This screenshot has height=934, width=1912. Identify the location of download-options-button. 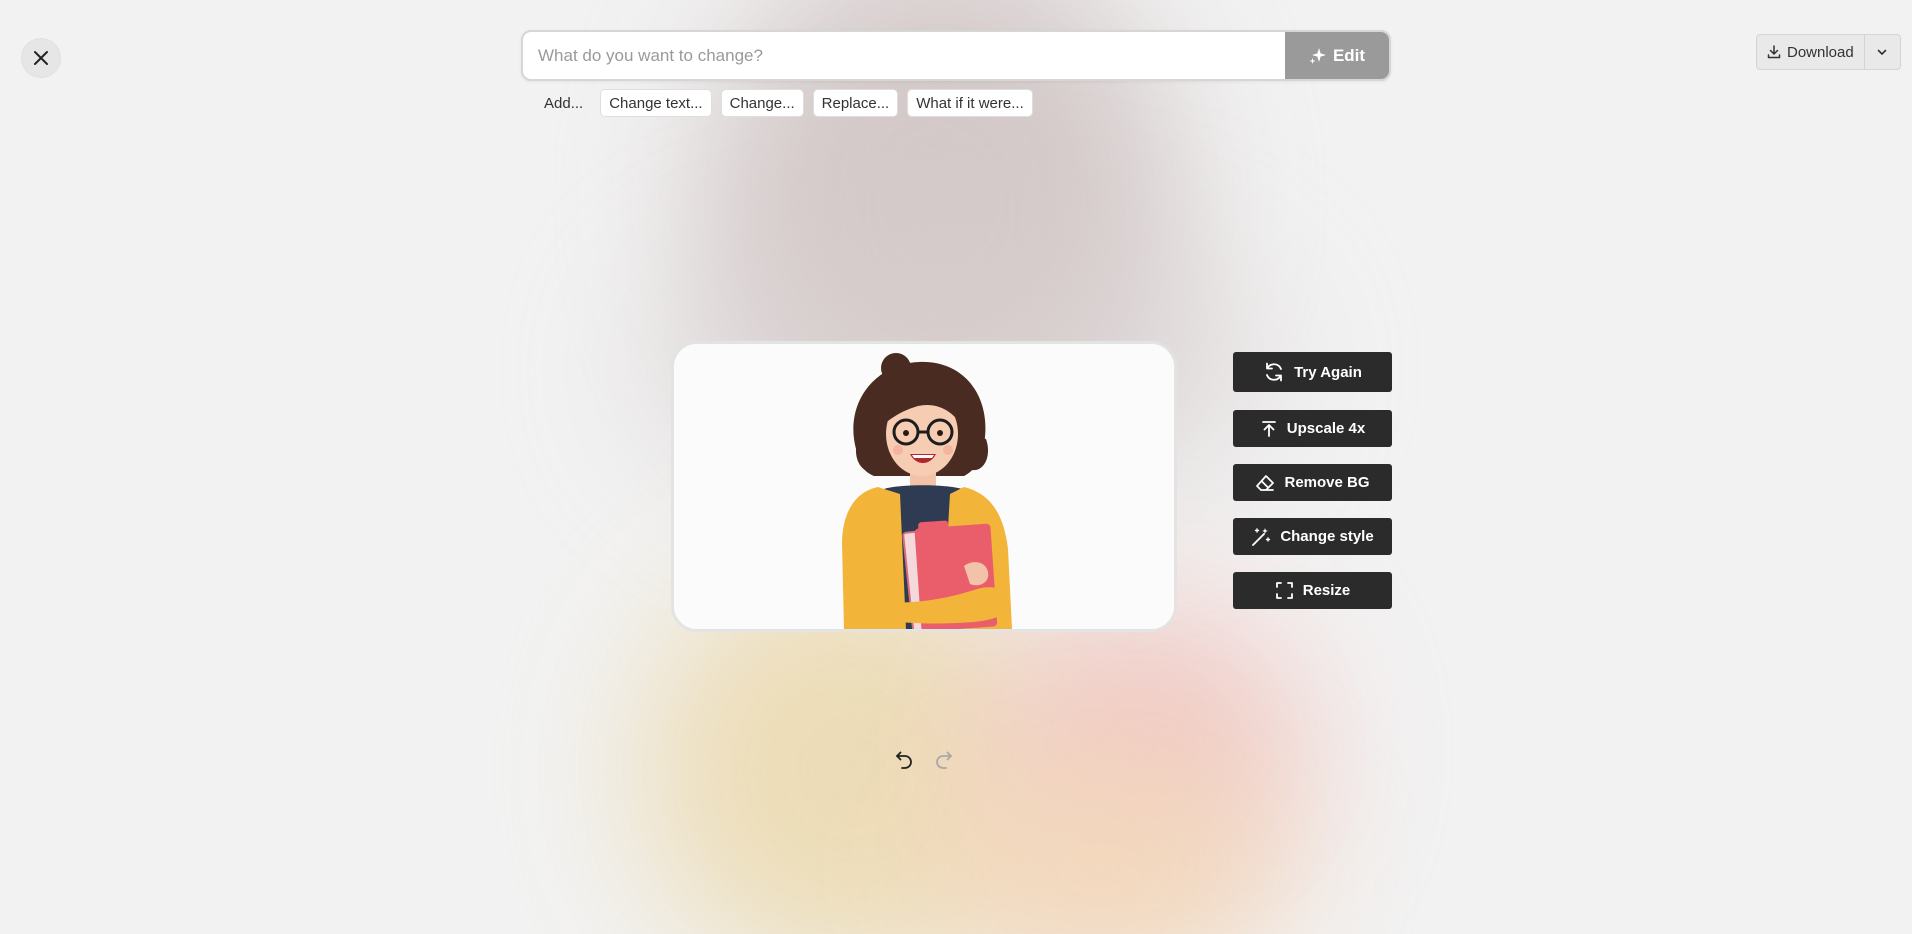
(1881, 52).